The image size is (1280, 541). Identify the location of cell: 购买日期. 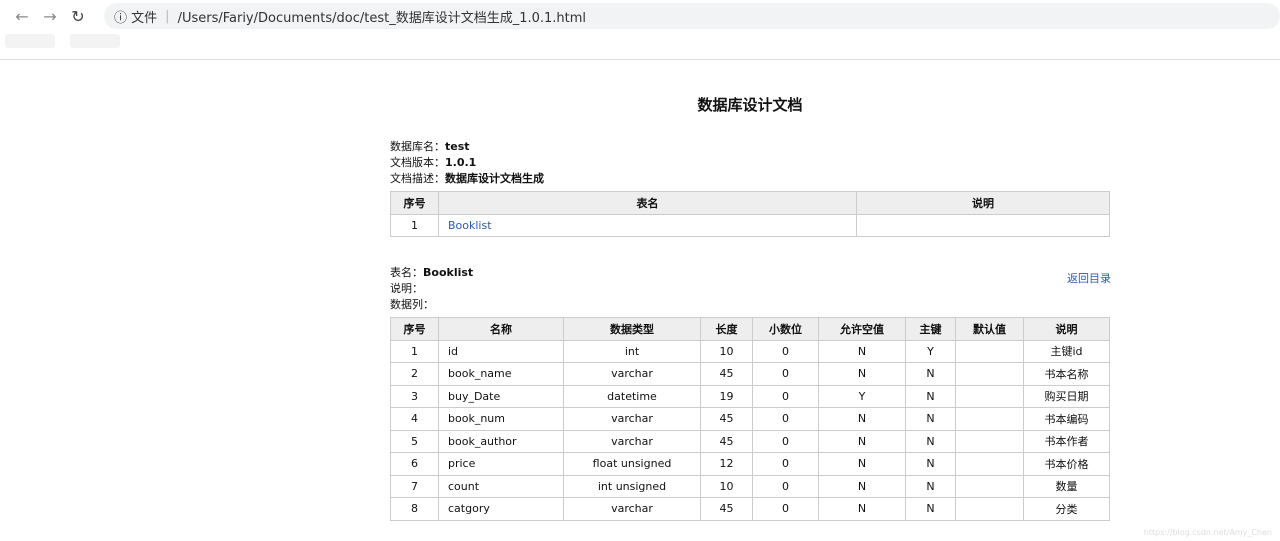
(1066, 396).